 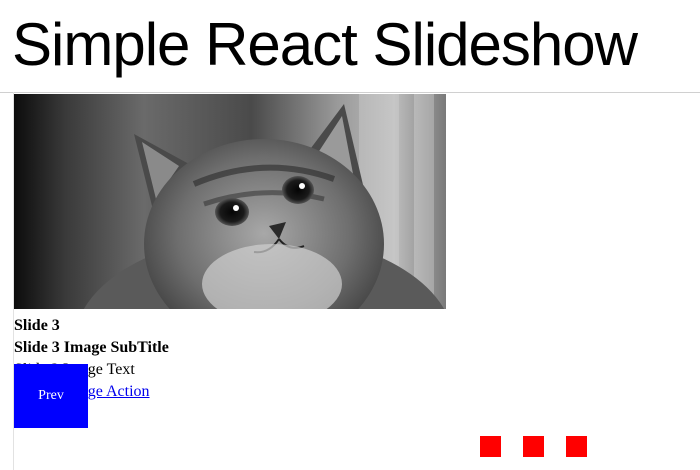 I want to click on slide-subtitle: Slide 3 Image SubTitle, so click(x=91, y=347).